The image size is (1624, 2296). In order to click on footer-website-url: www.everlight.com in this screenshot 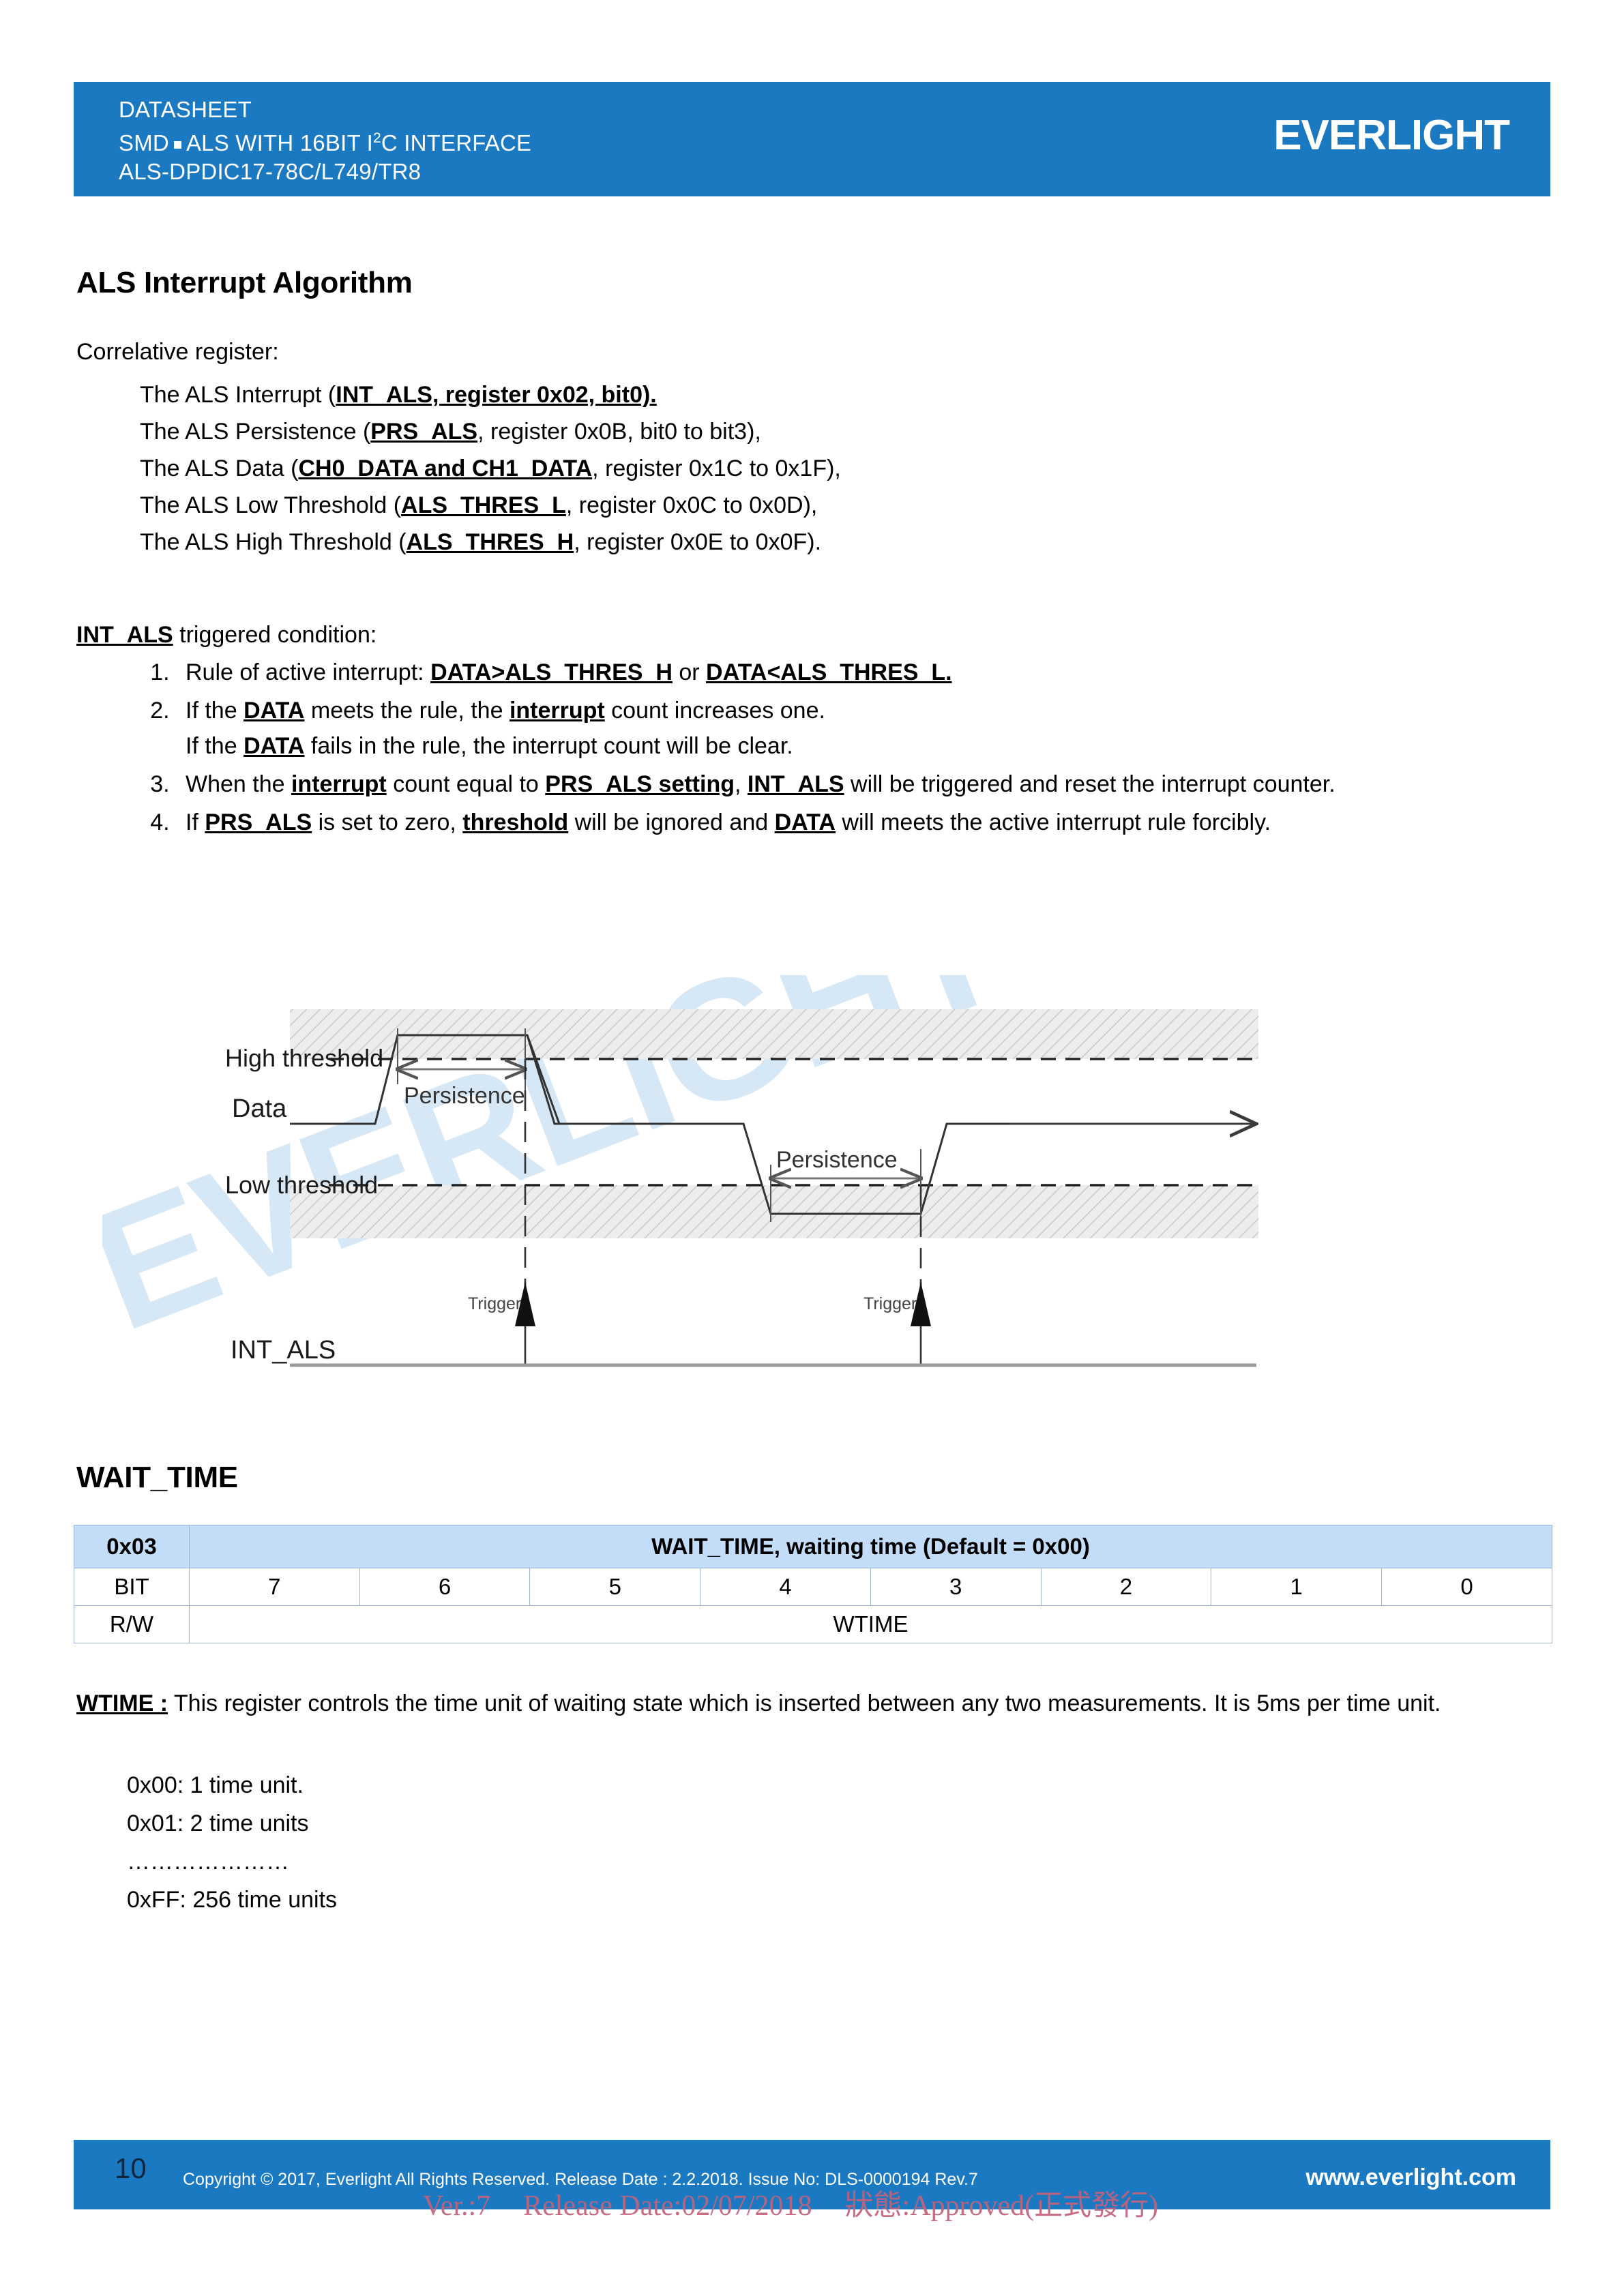, I will do `click(1410, 2177)`.